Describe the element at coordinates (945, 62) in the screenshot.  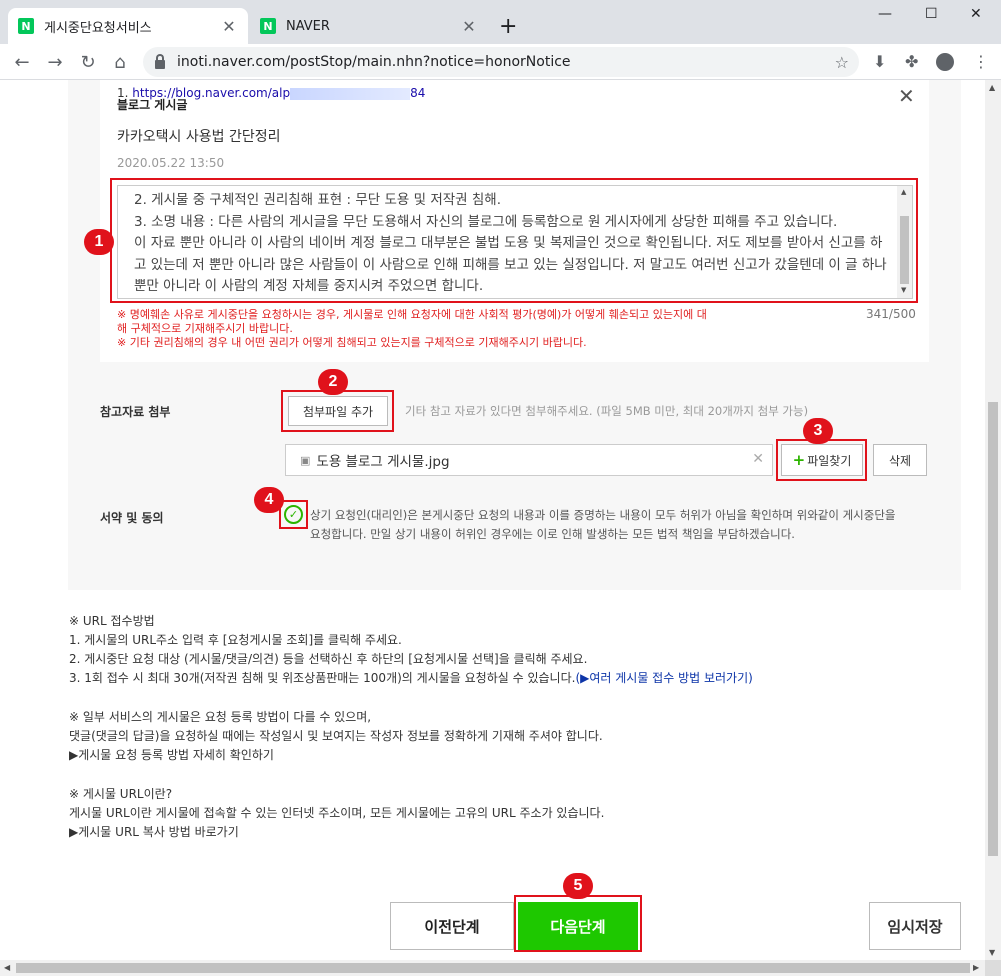
I see `profile-avatar-icon` at that location.